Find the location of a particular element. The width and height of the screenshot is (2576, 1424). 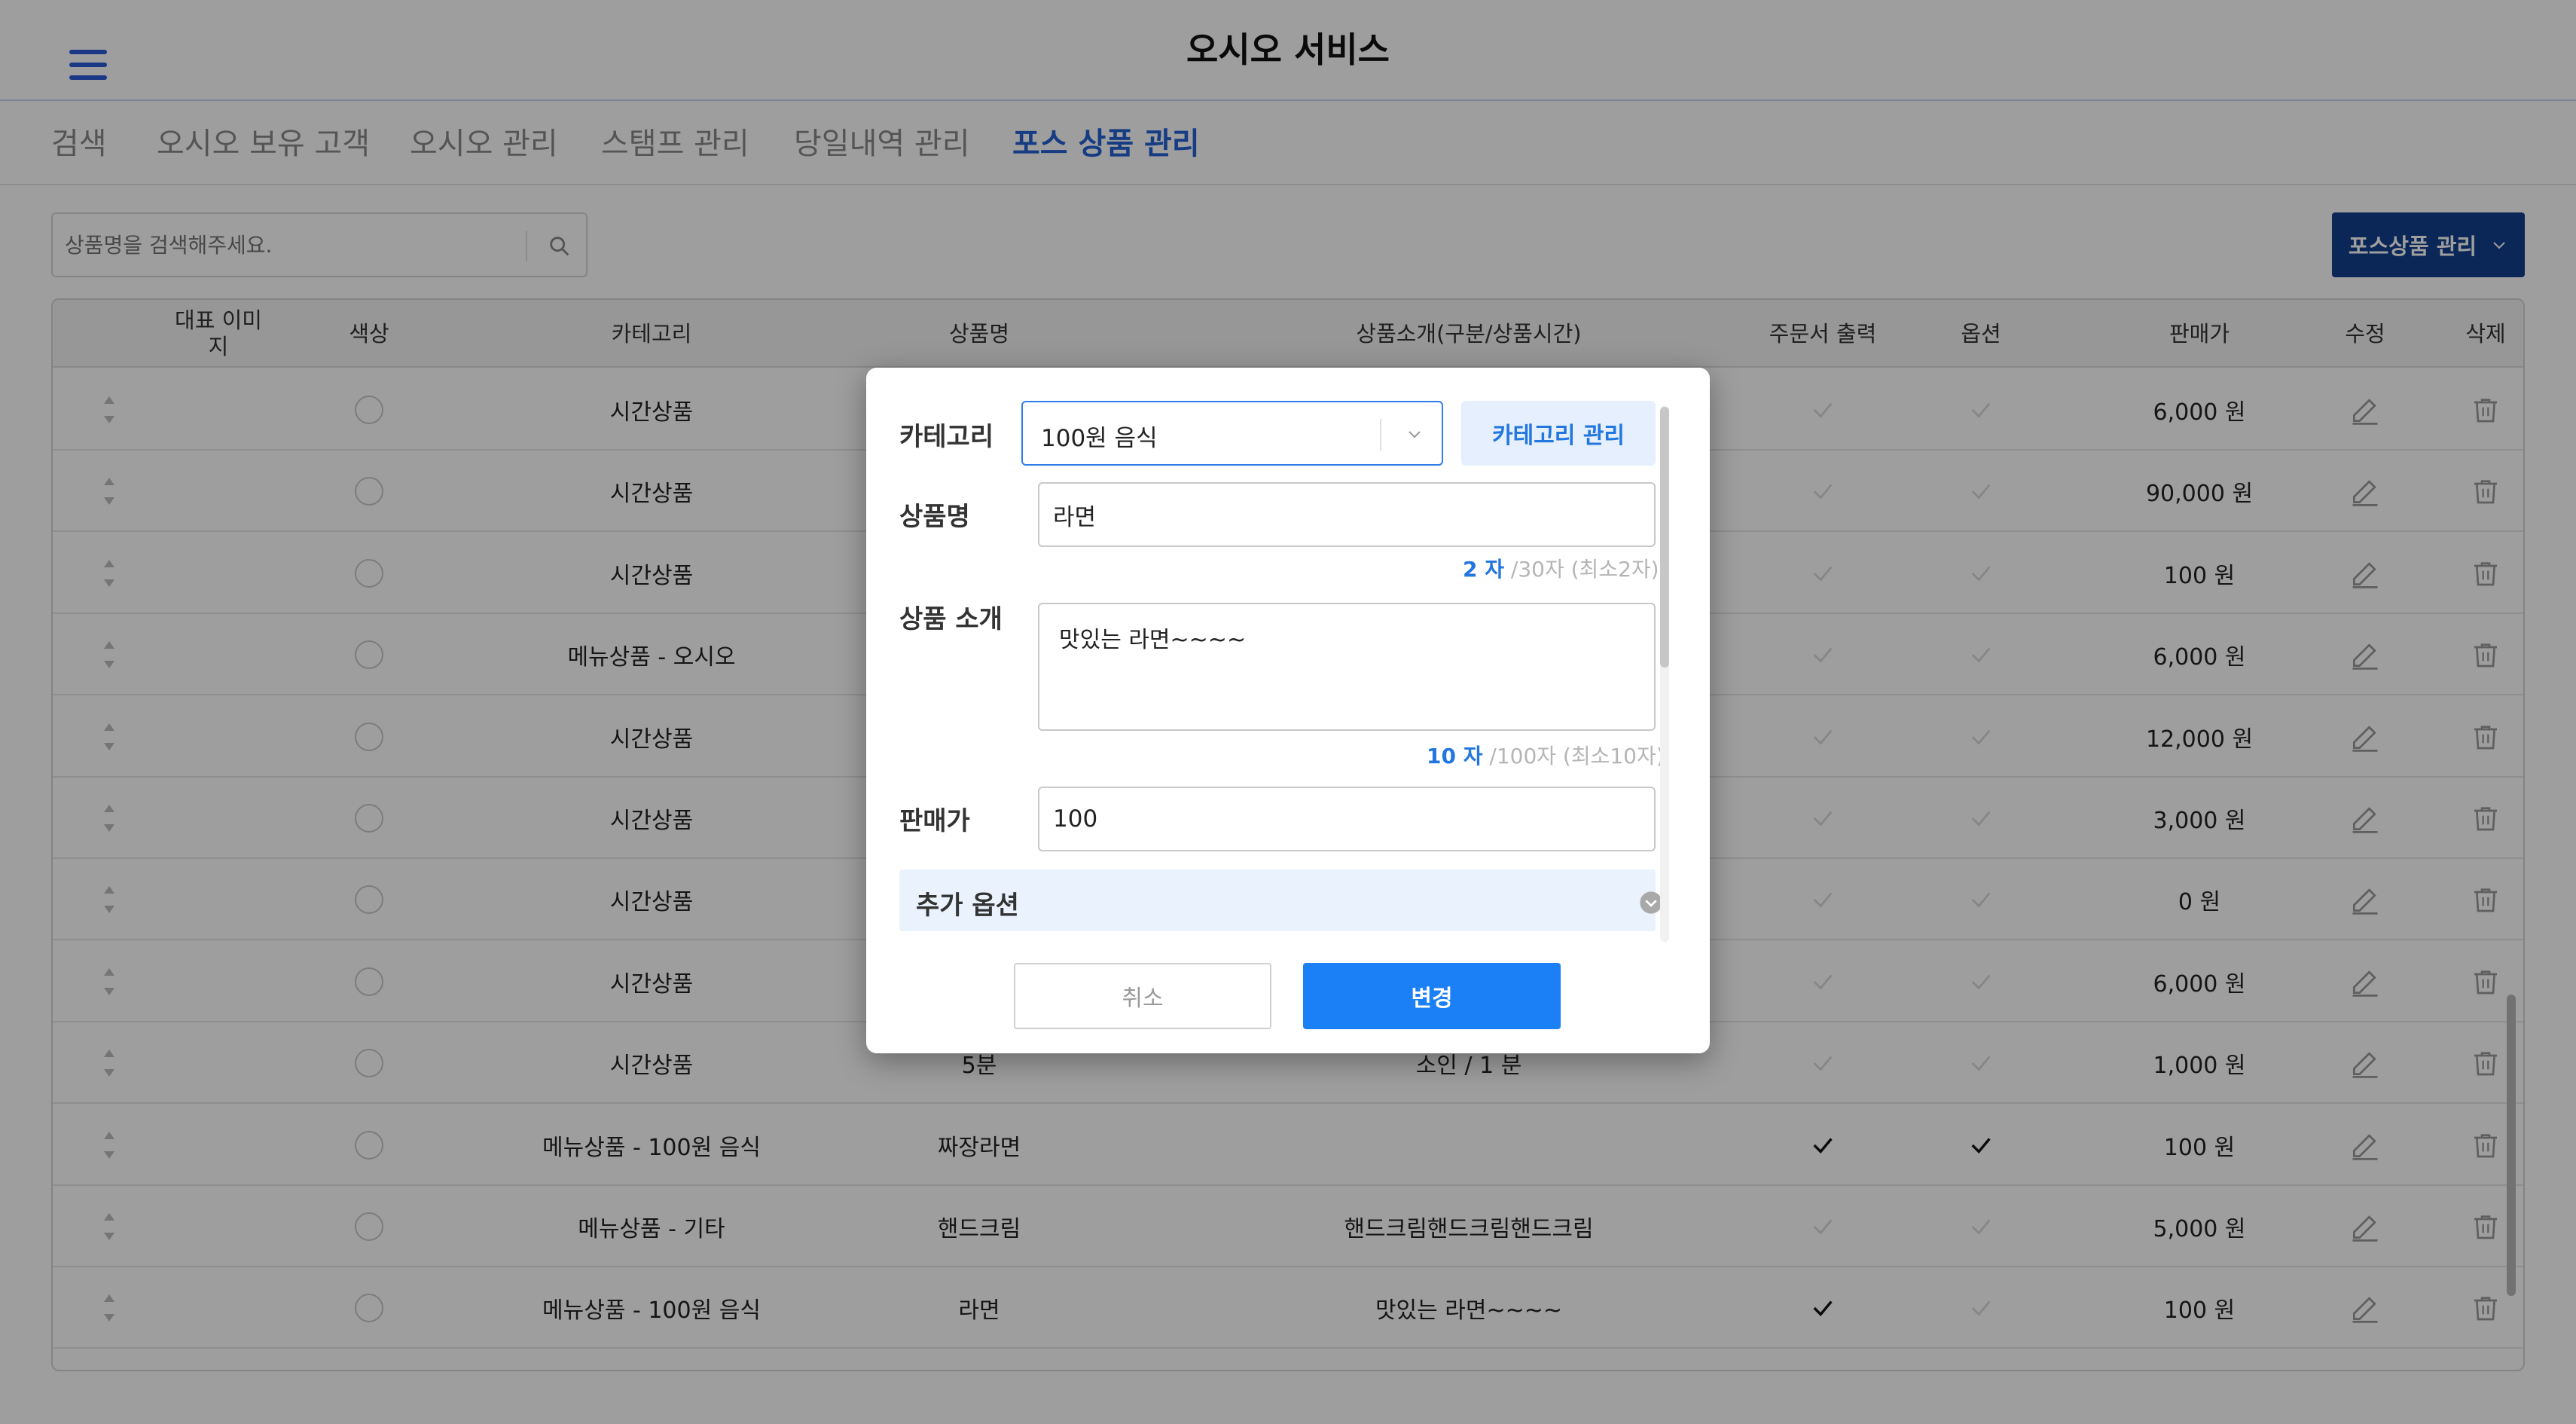

category-label: 카테고리 is located at coordinates (947, 437).